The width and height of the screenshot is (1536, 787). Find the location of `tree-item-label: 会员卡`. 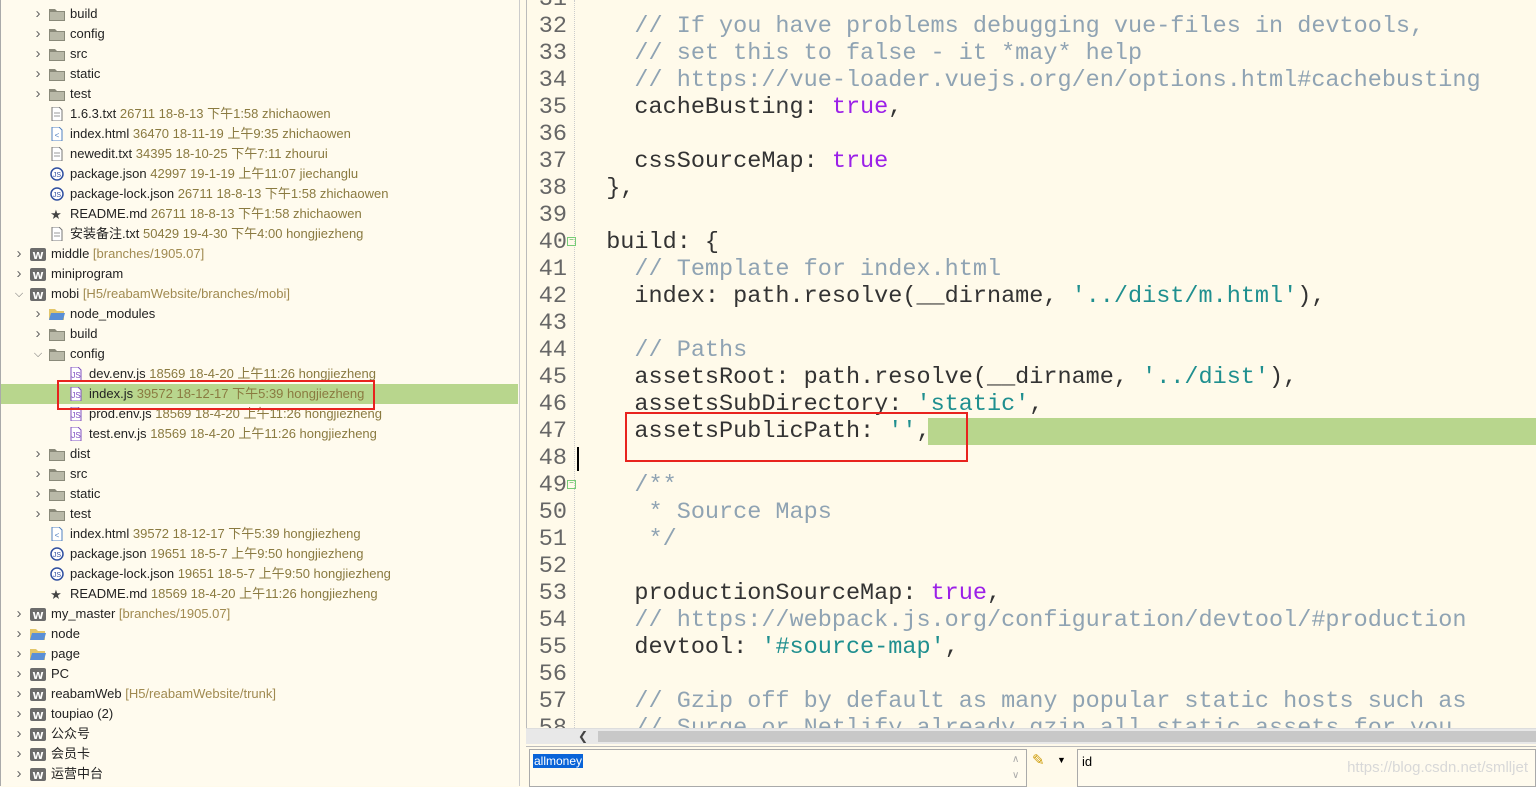

tree-item-label: 会员卡 is located at coordinates (70, 754).